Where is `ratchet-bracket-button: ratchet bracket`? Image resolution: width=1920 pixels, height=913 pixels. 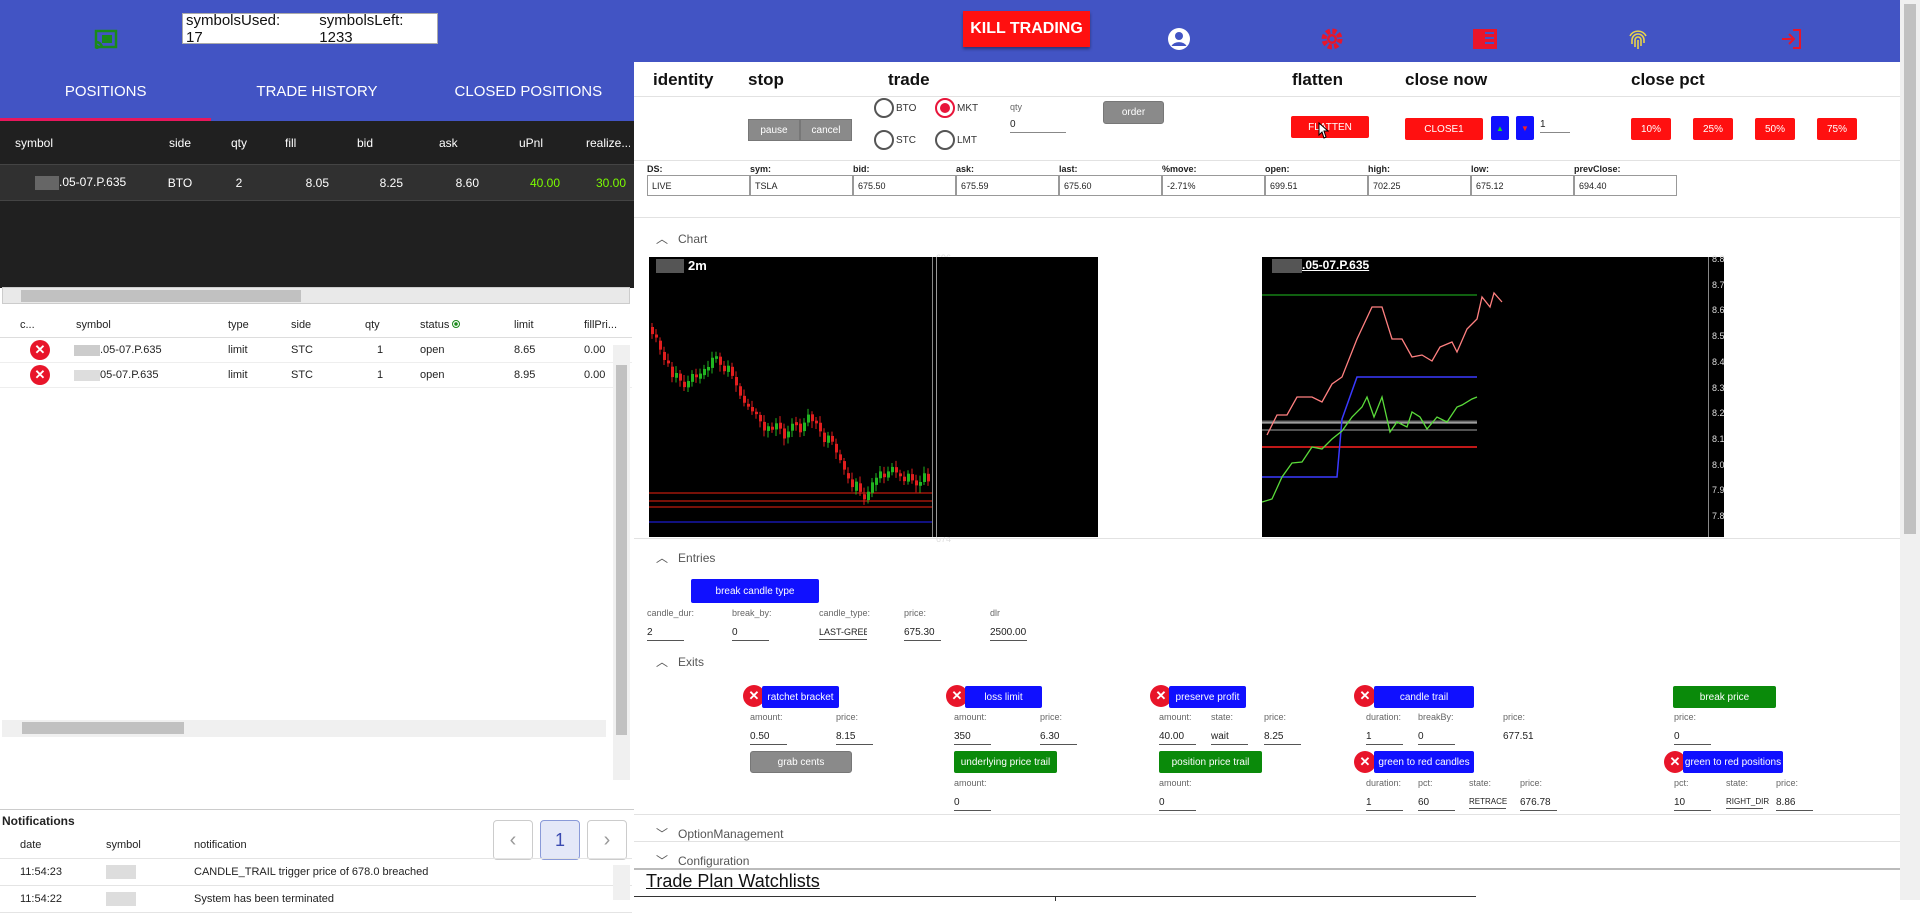 ratchet-bracket-button: ratchet bracket is located at coordinates (800, 697).